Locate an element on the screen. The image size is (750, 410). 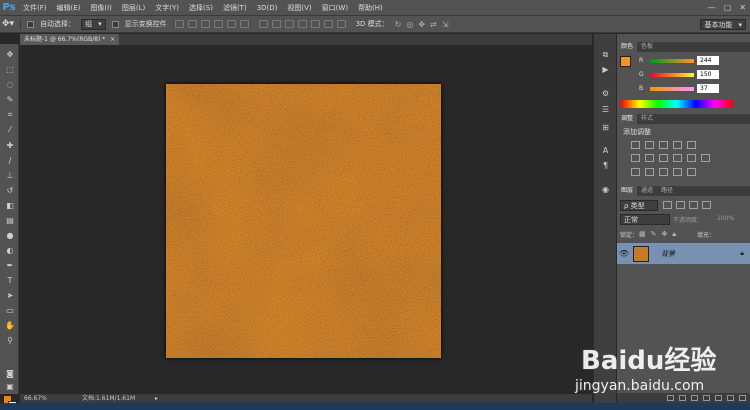
zoom-level: 66.67% is located at coordinates (35, 398).